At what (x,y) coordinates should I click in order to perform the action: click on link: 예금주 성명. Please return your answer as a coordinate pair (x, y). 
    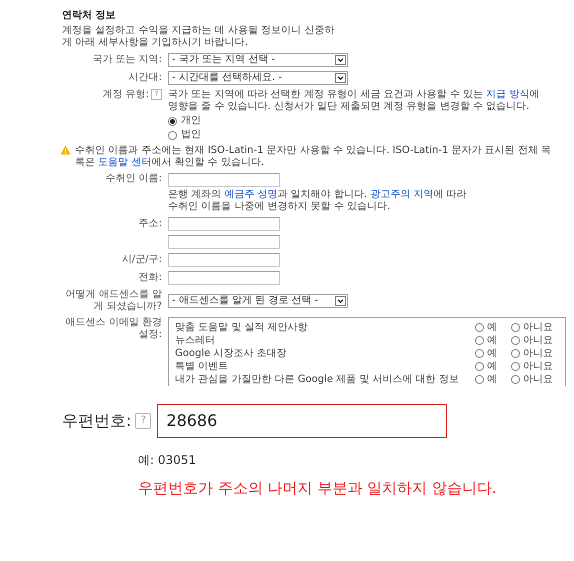
    Looking at the image, I should click on (251, 194).